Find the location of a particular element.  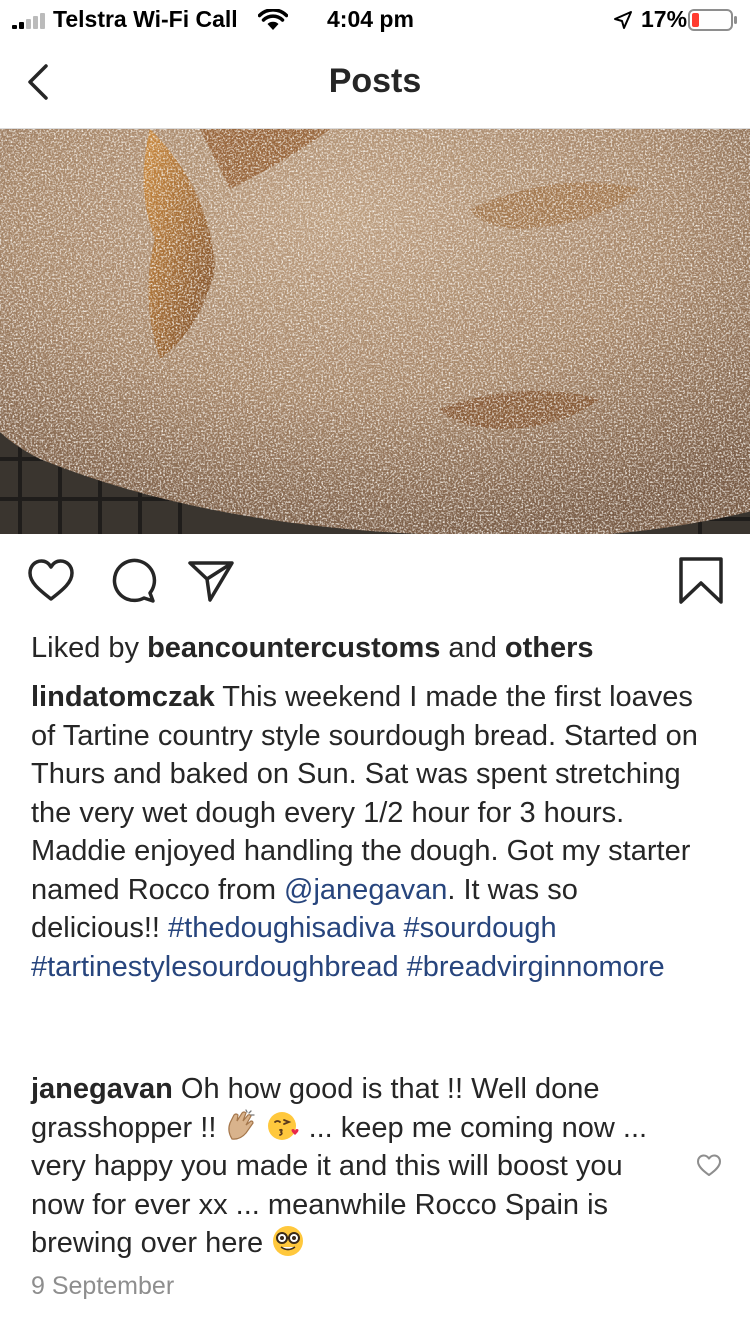

liker-username: beancountercustoms is located at coordinates (293, 648).